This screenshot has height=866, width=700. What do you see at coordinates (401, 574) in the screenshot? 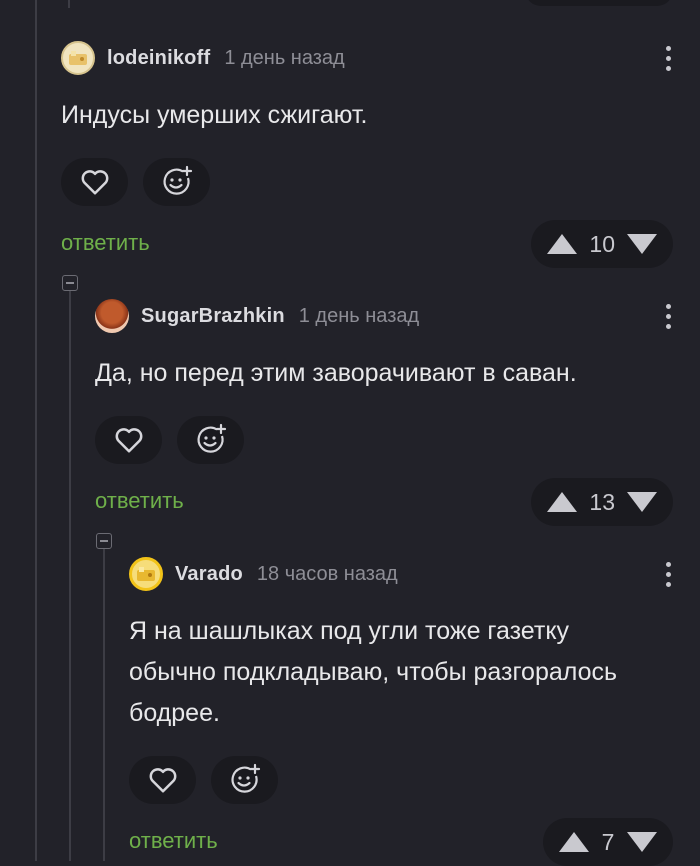
I see `comment-header: Varado 18 часов назад` at bounding box center [401, 574].